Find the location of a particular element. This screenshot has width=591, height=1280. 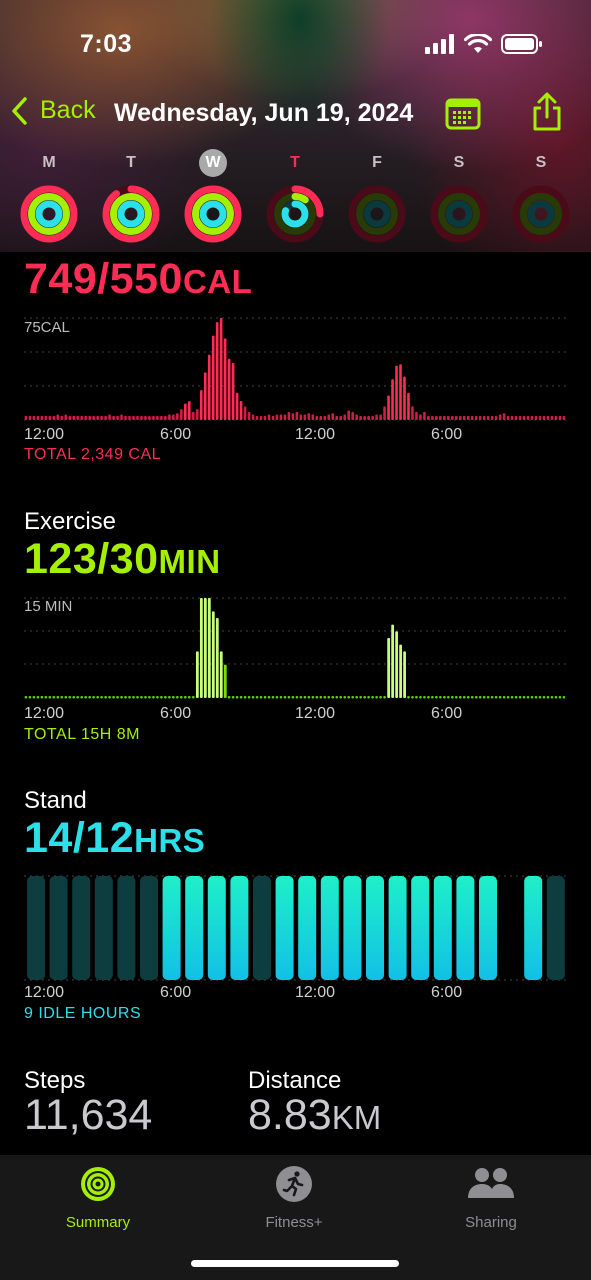

day-5: S is located at coordinates (459, 196).